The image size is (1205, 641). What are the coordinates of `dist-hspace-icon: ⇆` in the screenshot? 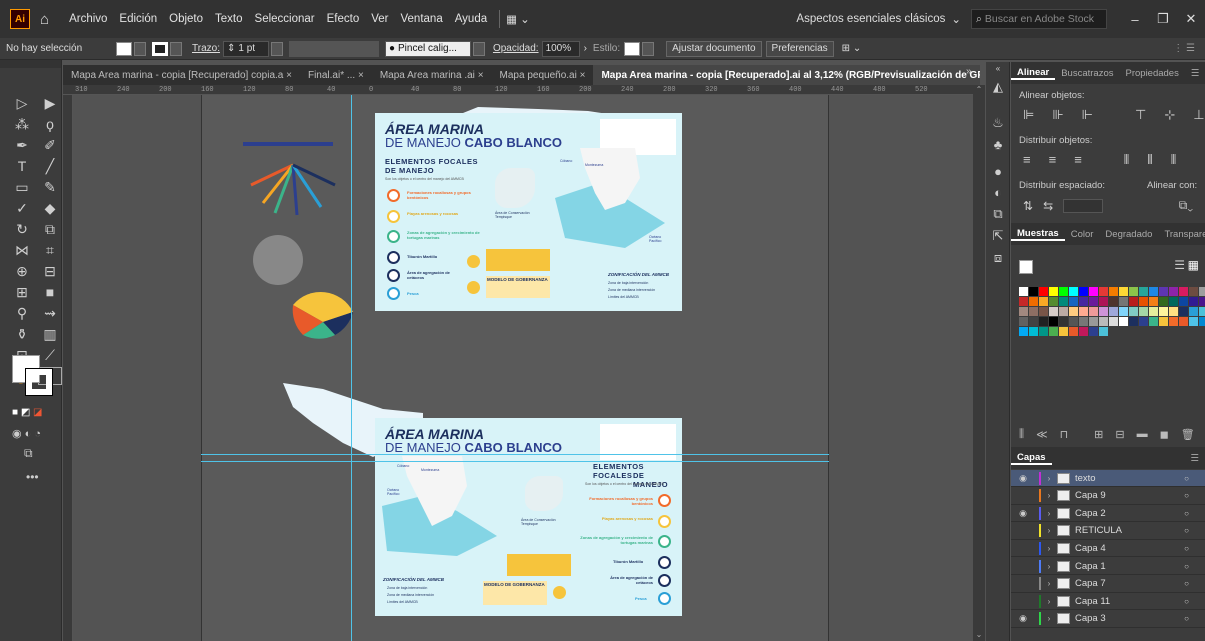 It's located at (1048, 206).